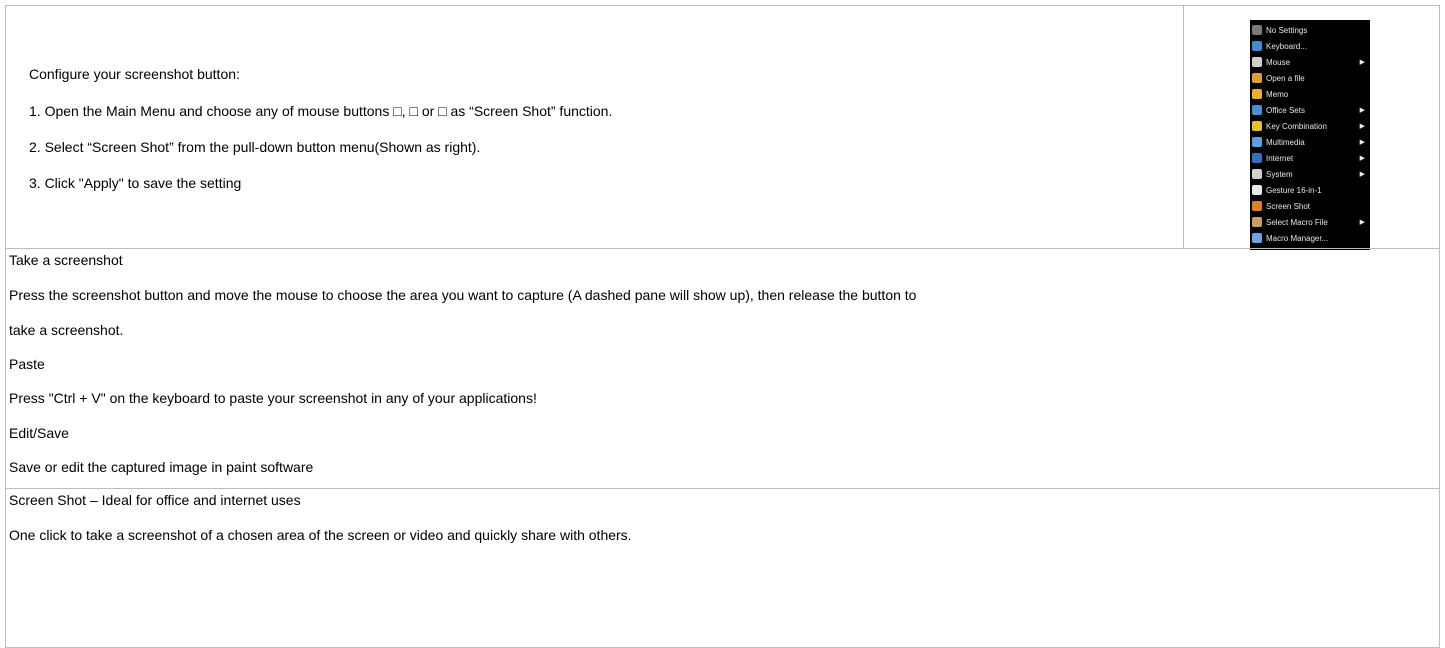 This screenshot has width=1445, height=648. I want to click on menu-item-label: Select Macro File, so click(1297, 222).